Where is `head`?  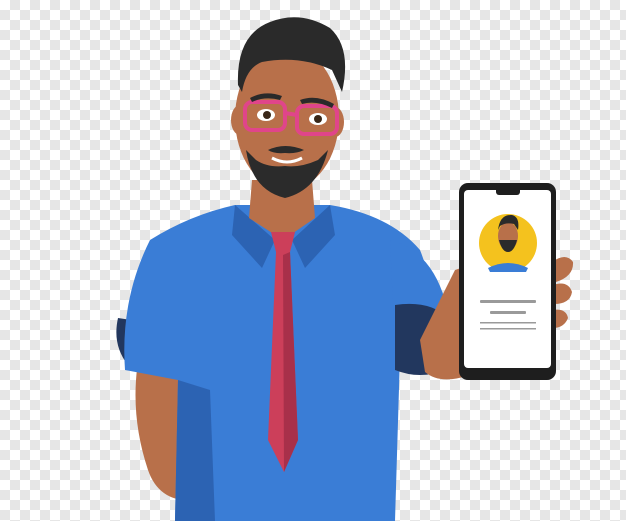 head is located at coordinates (288, 107).